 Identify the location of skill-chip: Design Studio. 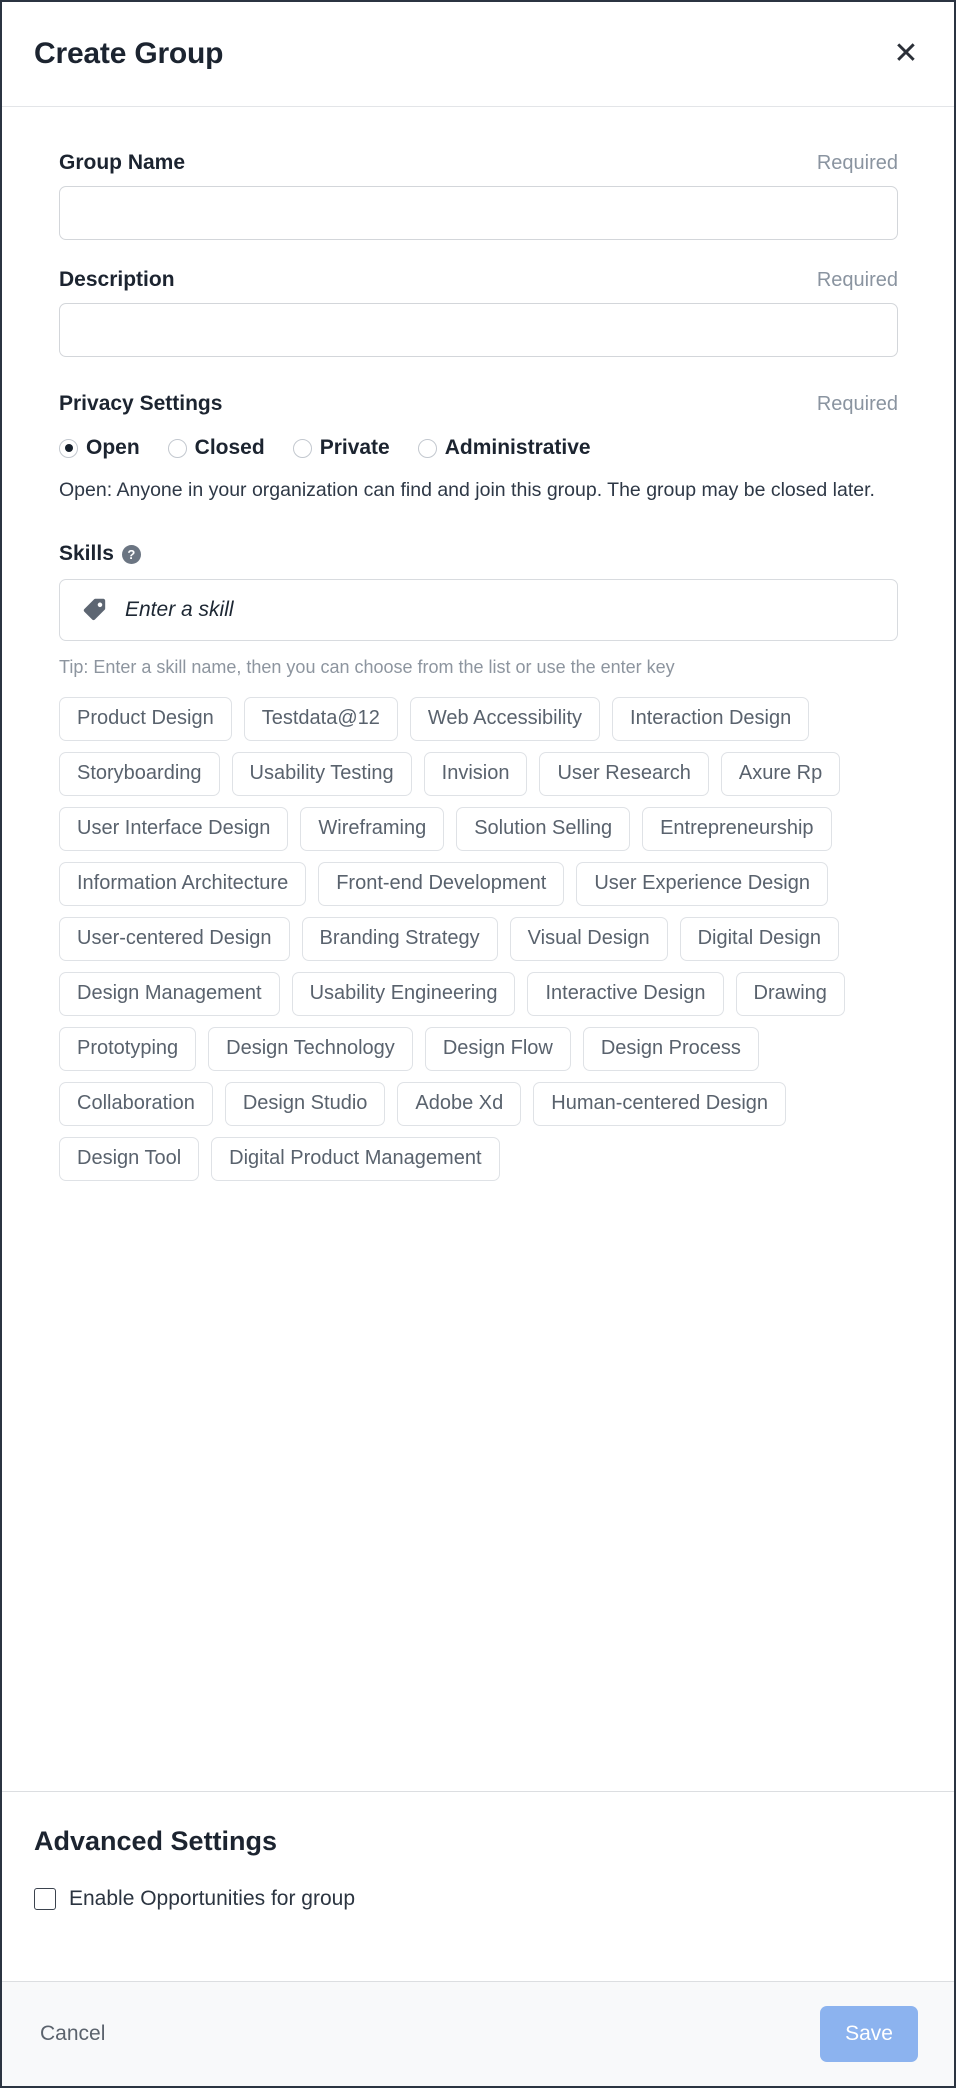
(305, 1104).